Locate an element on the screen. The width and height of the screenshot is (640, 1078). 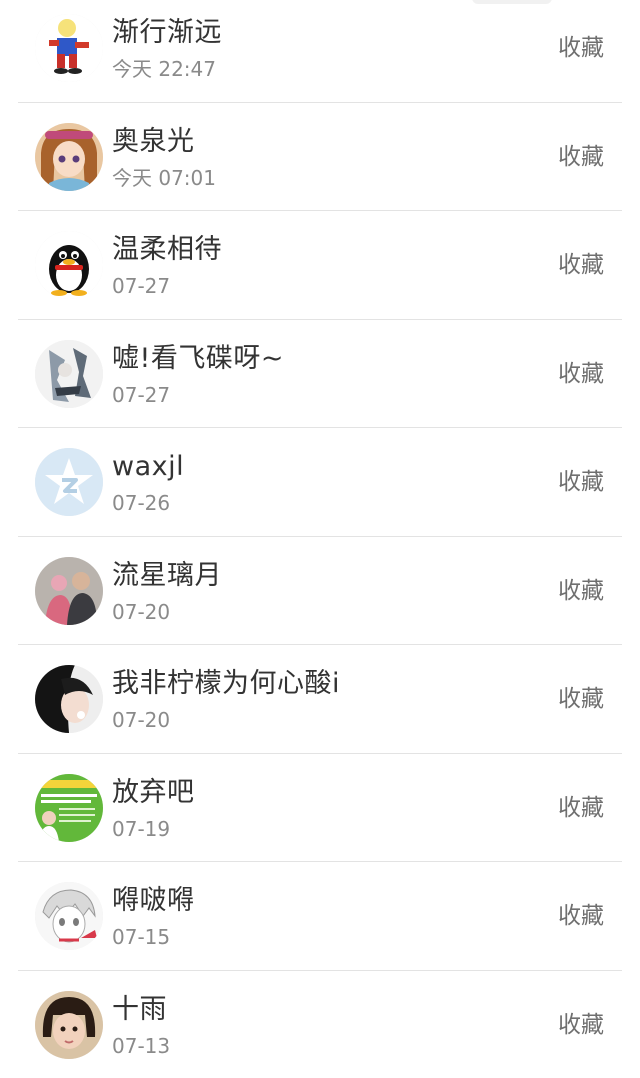
visitor-name: 渐行渐远 is located at coordinates (167, 32).